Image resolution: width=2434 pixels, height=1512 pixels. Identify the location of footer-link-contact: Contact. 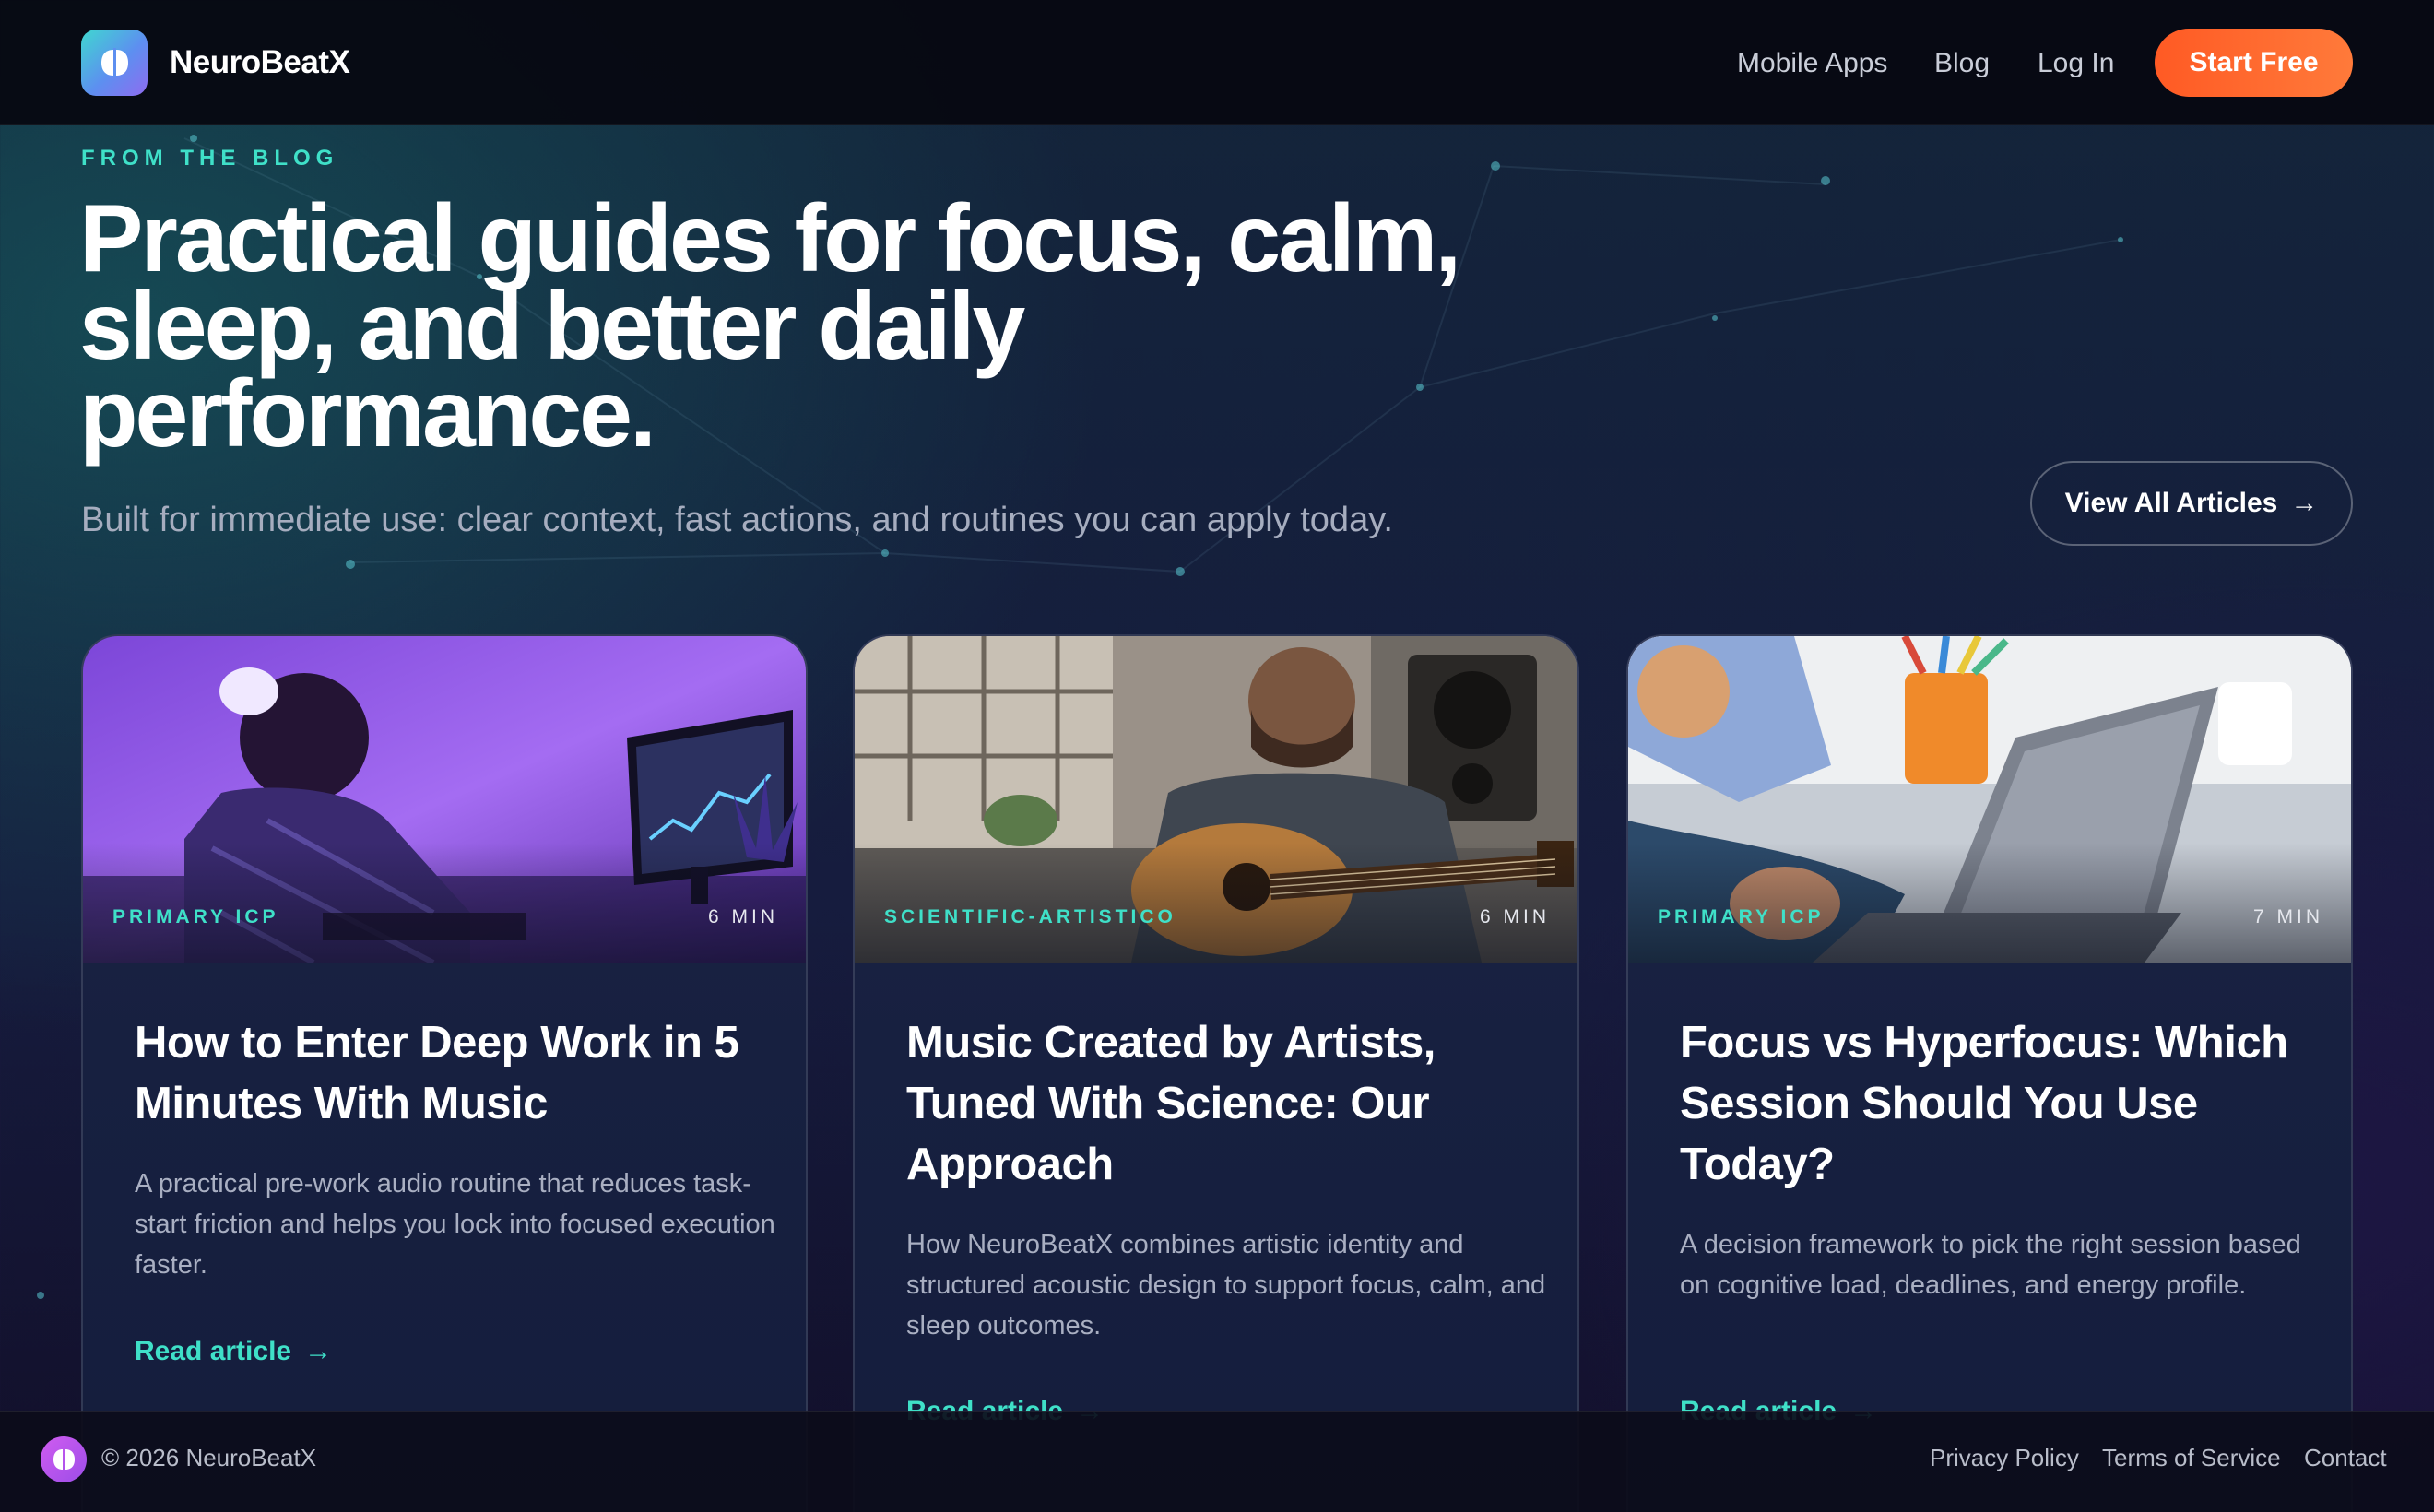
(2345, 1458).